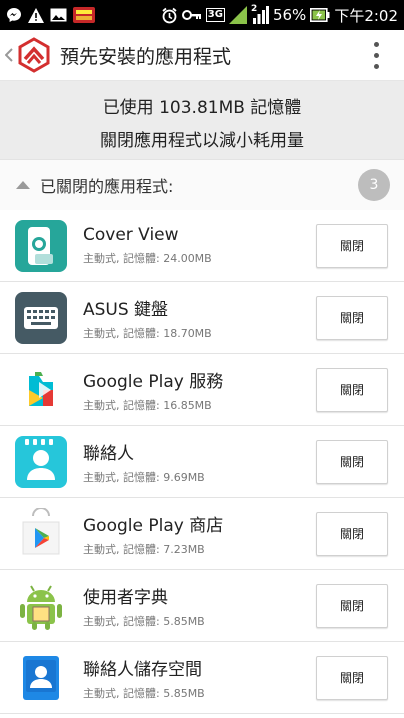 This screenshot has height=718, width=404. What do you see at coordinates (41, 461) in the screenshot?
I see `contacts-icon` at bounding box center [41, 461].